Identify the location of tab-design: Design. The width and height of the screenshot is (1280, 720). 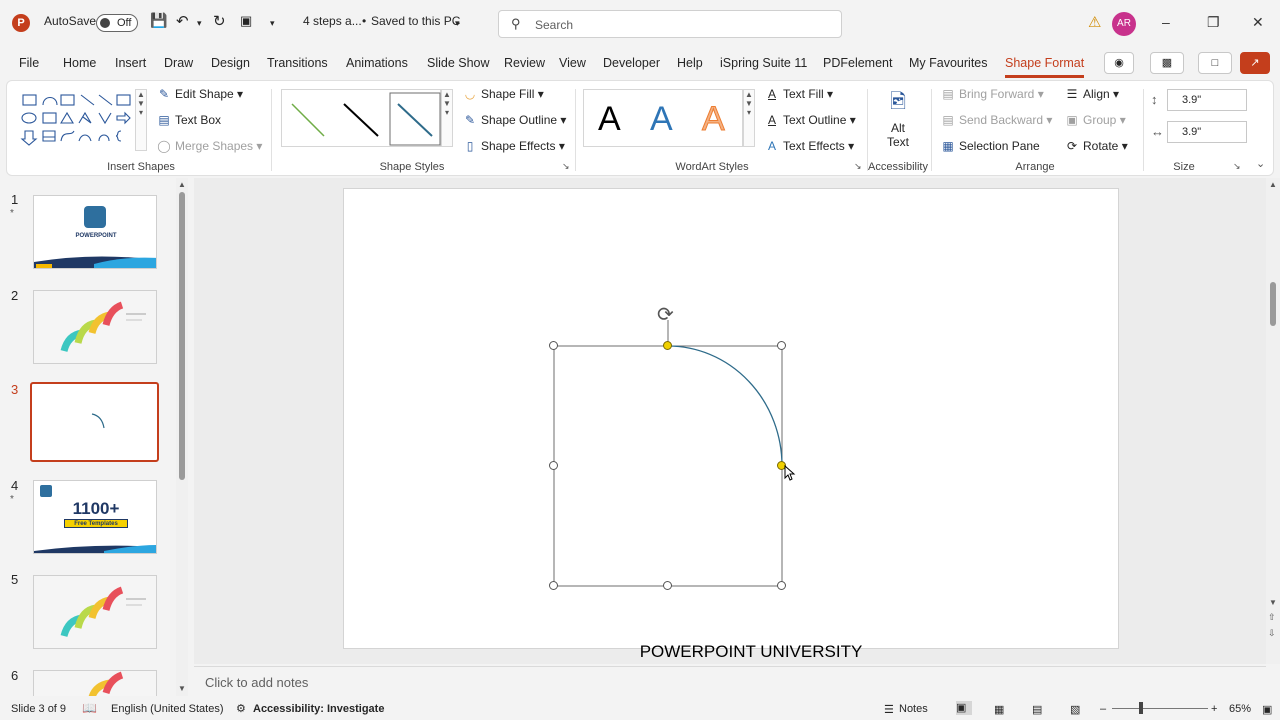
(230, 63).